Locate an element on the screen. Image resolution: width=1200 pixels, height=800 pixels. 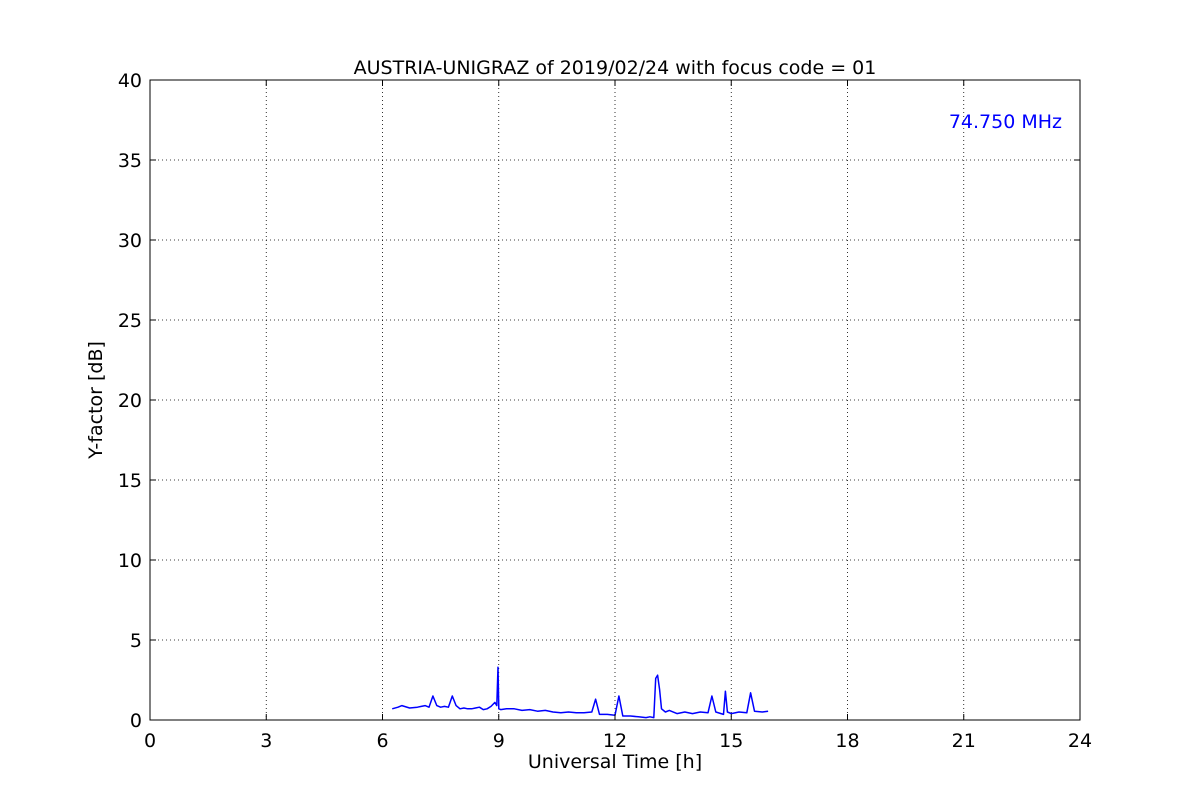
frequency-annotation: 74.750 MHz is located at coordinates (1005, 122).